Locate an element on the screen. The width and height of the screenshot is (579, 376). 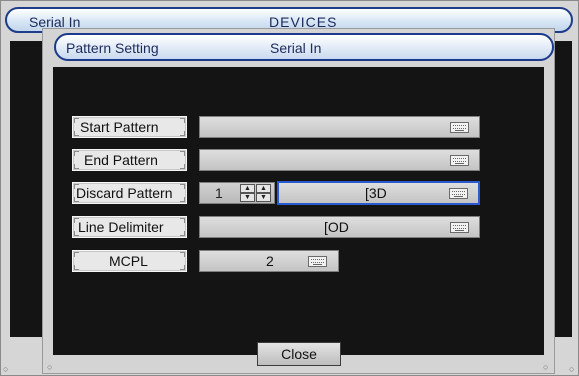
start-pattern-field is located at coordinates (339, 127).